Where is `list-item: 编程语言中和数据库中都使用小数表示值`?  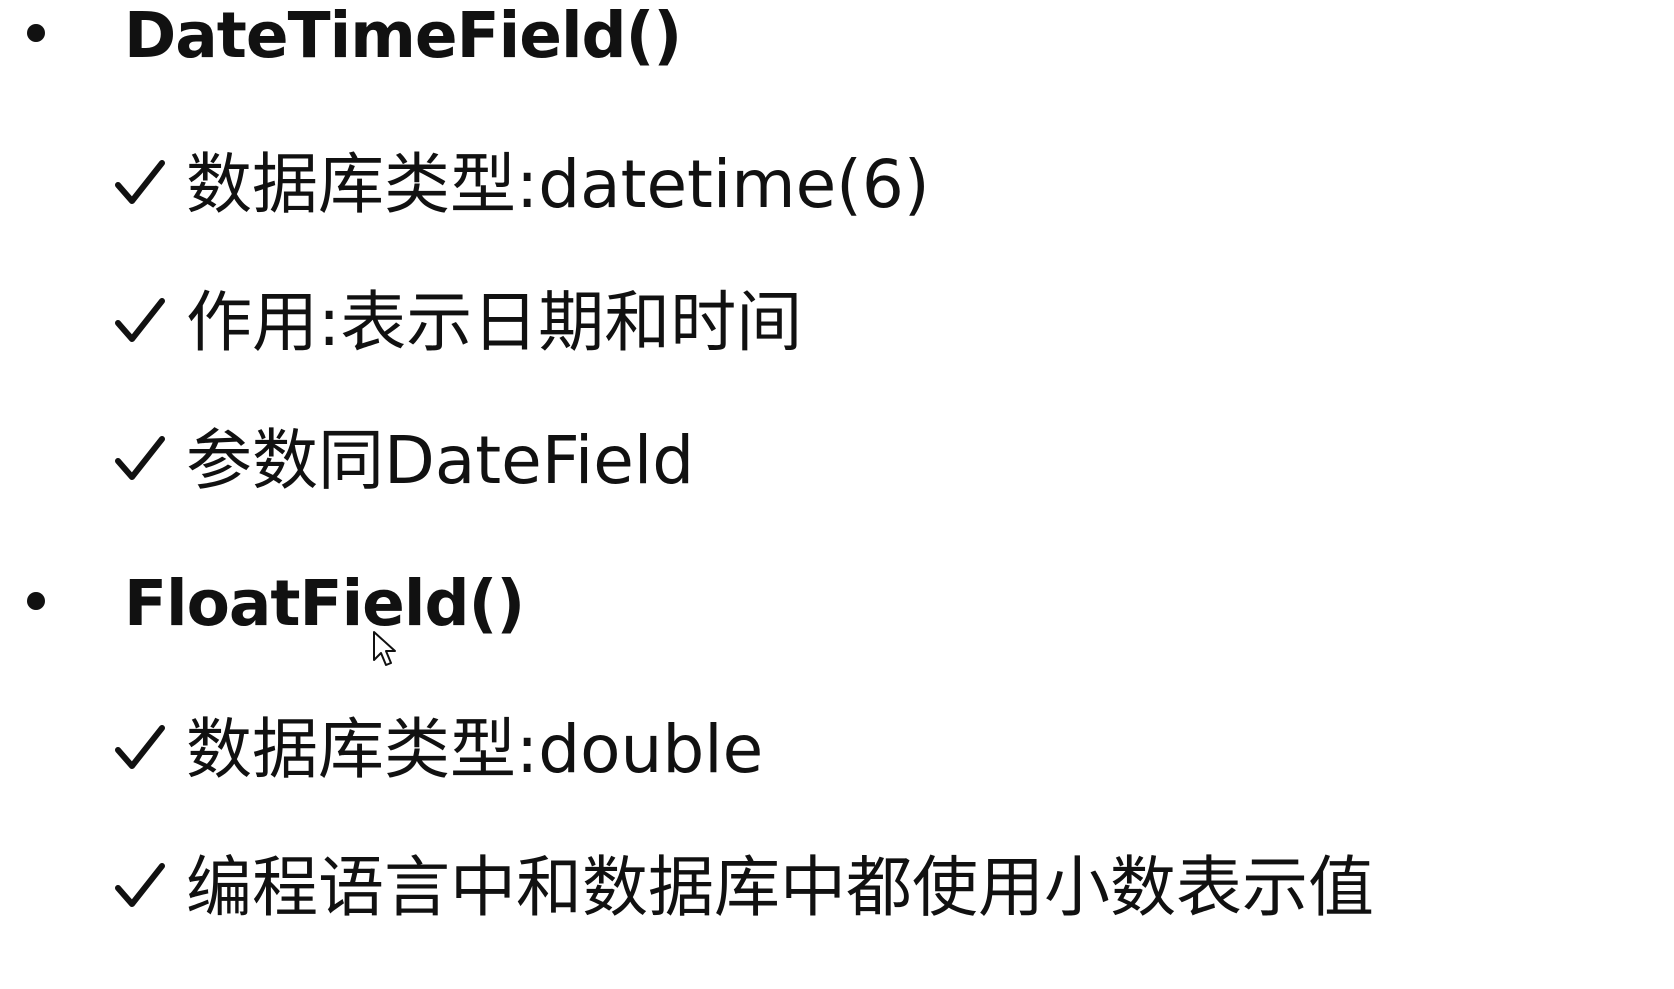 list-item: 编程语言中和数据库中都使用小数表示值 is located at coordinates (800, 888).